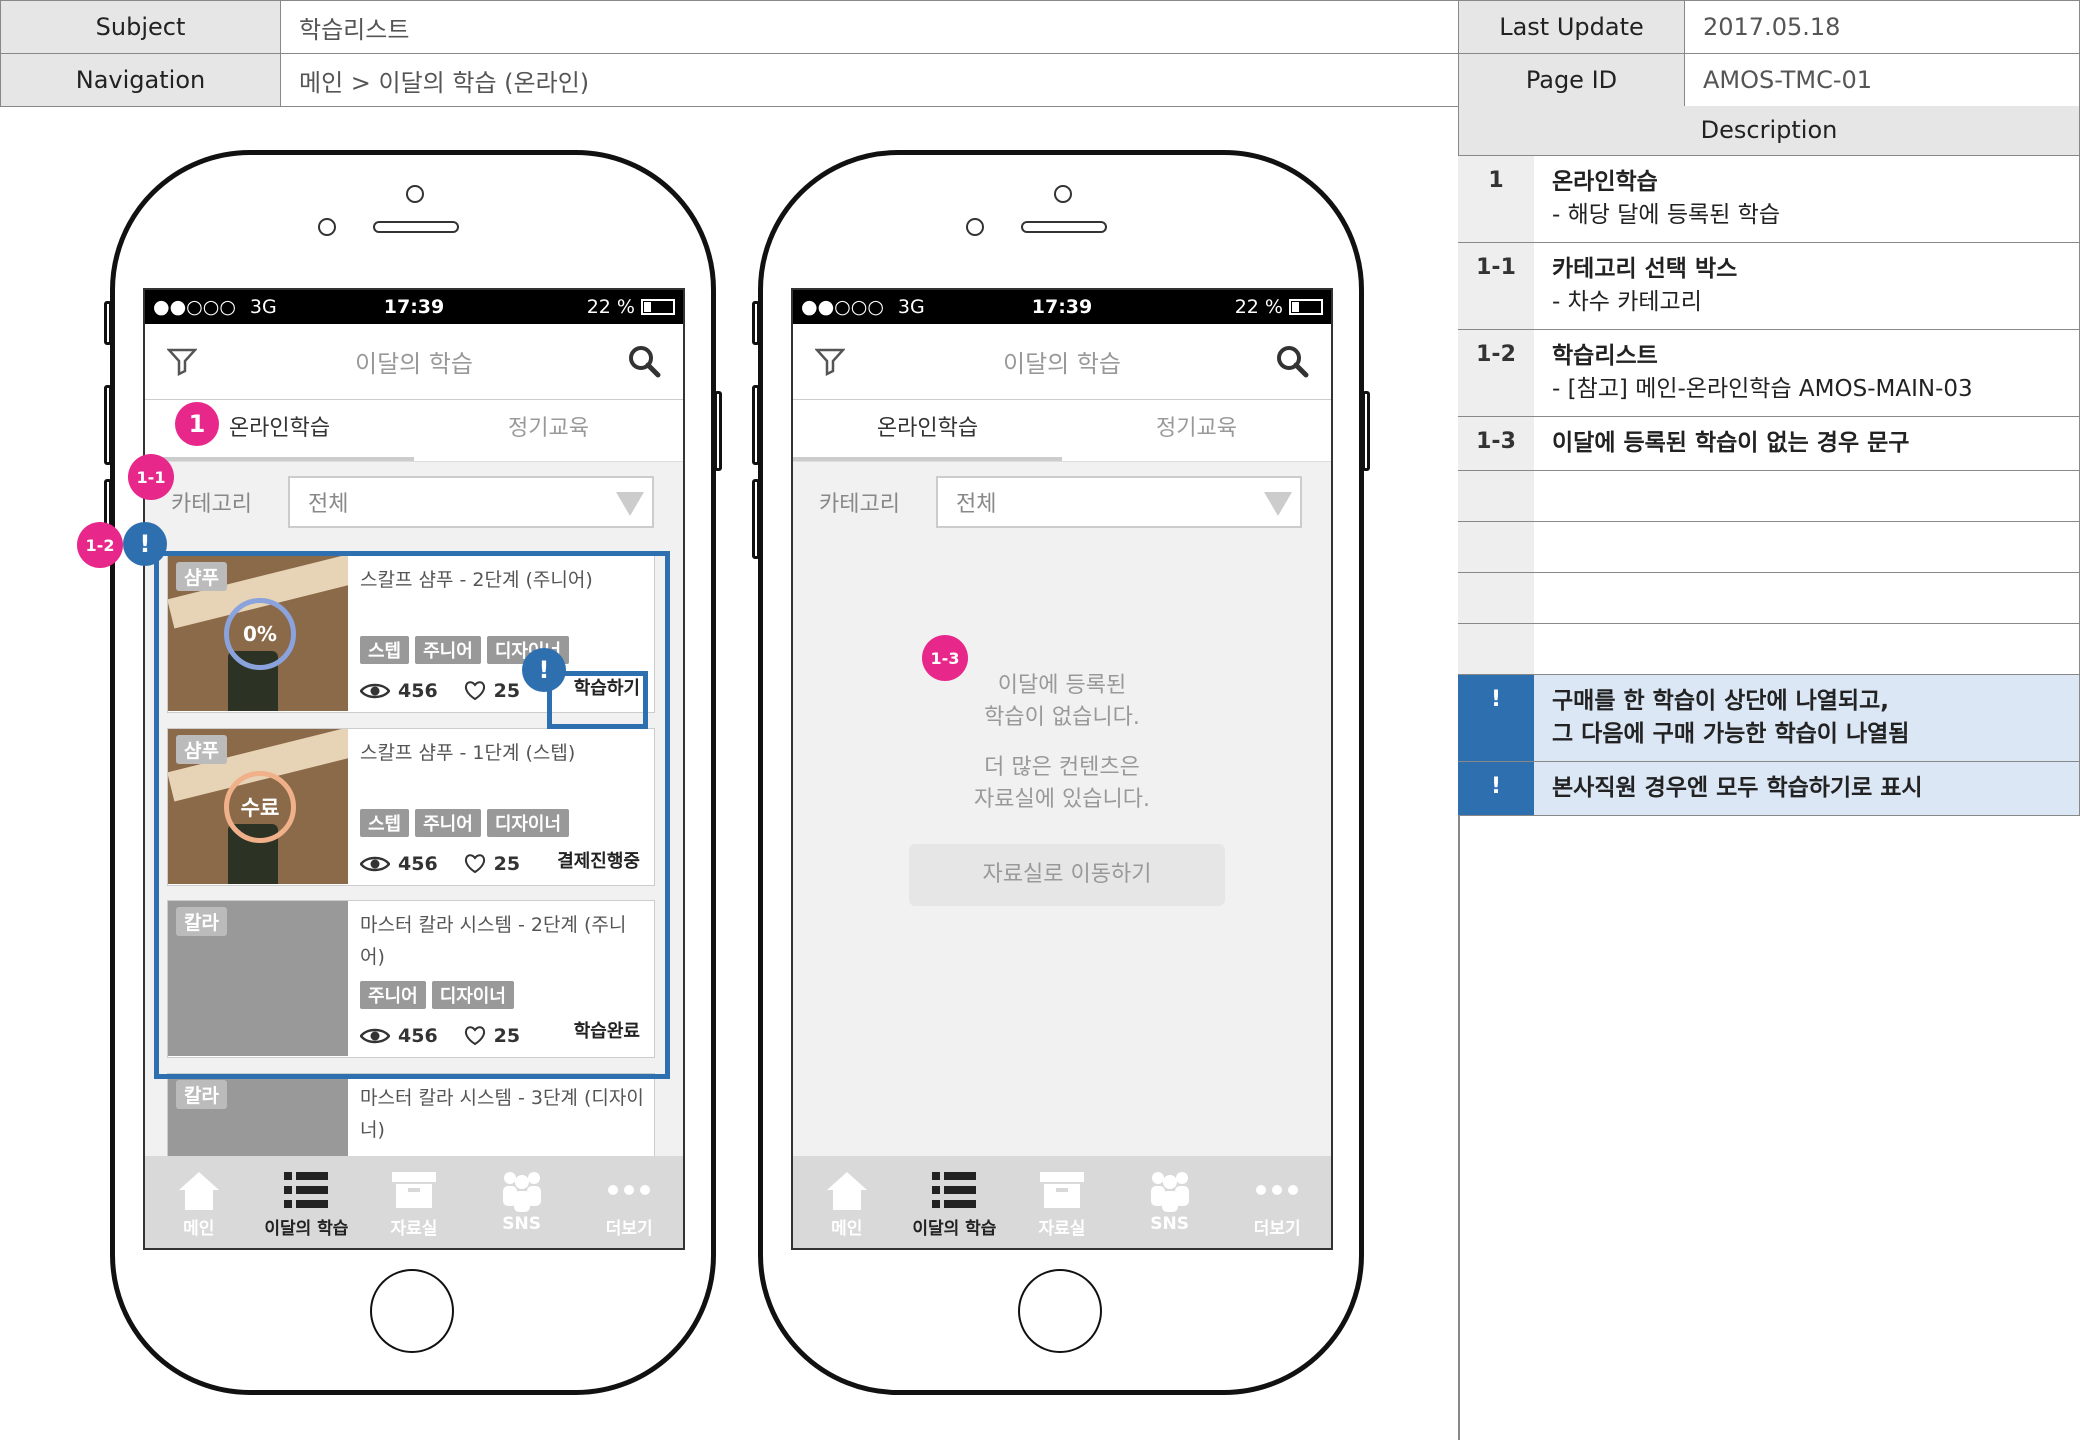 The width and height of the screenshot is (2080, 1440). Describe the element at coordinates (1721, 701) in the screenshot. I see `note-text: 구매를 한 학습이 상단에 나열되고,` at that location.